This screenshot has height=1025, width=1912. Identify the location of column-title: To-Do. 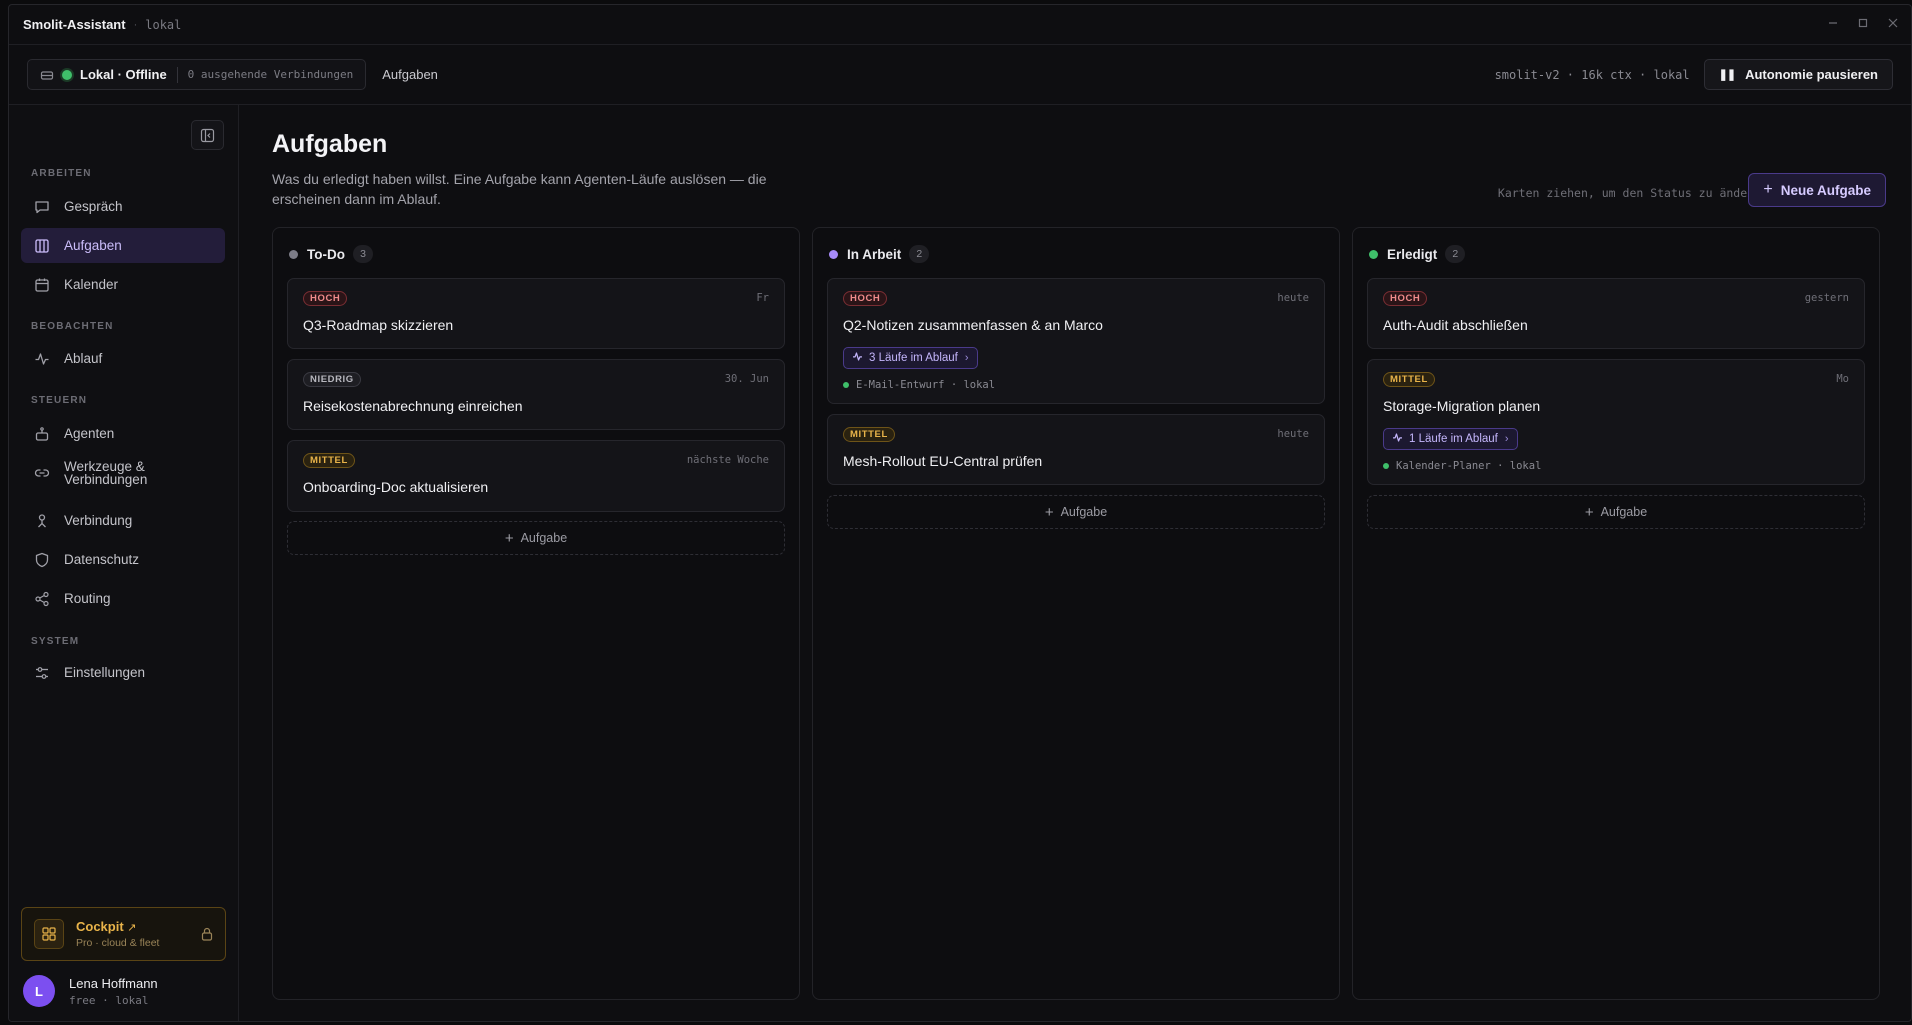
(326, 254).